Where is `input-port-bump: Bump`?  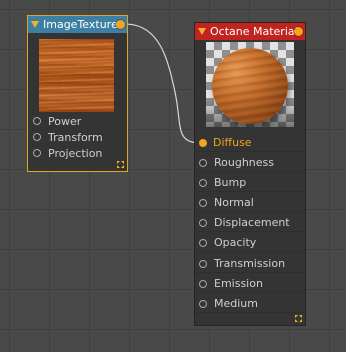
input-port-bump: Bump is located at coordinates (250, 183).